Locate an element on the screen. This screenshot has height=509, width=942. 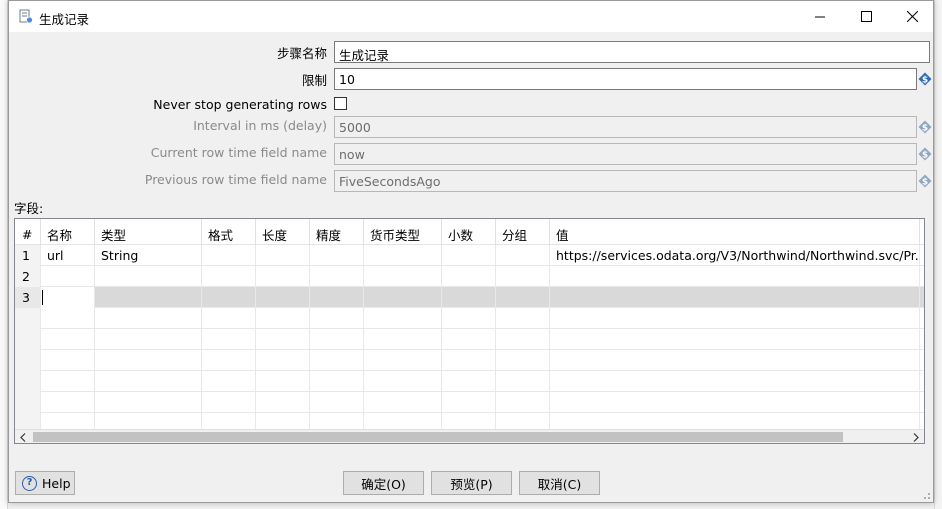
cell-name: url is located at coordinates (68, 255).